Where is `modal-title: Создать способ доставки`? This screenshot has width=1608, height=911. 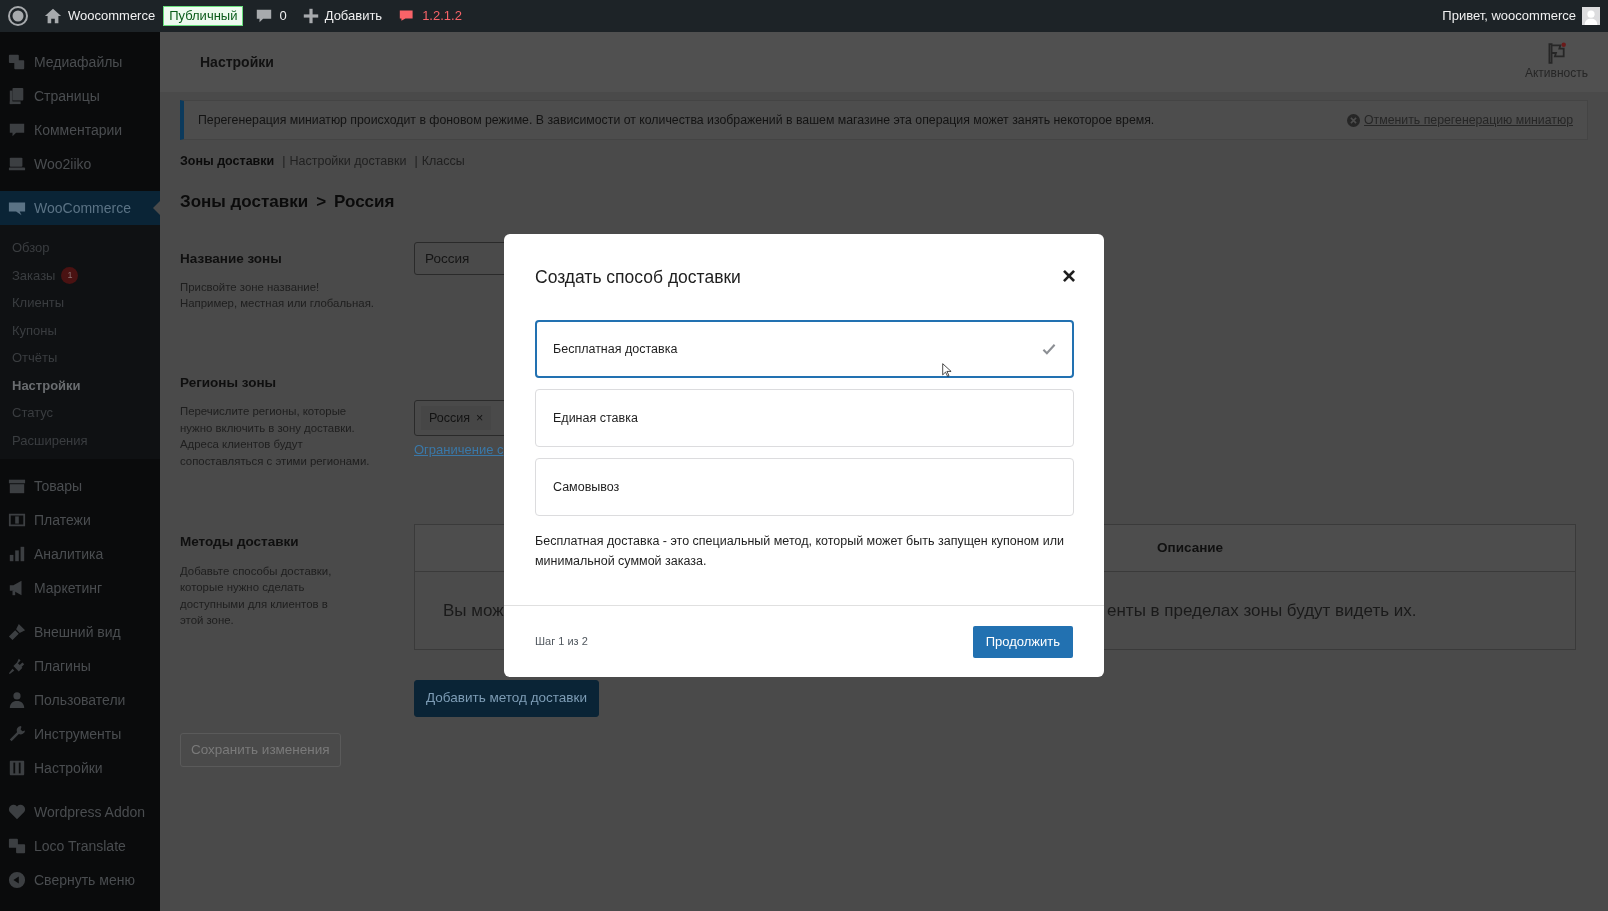 modal-title: Создать способ доставки is located at coordinates (638, 277).